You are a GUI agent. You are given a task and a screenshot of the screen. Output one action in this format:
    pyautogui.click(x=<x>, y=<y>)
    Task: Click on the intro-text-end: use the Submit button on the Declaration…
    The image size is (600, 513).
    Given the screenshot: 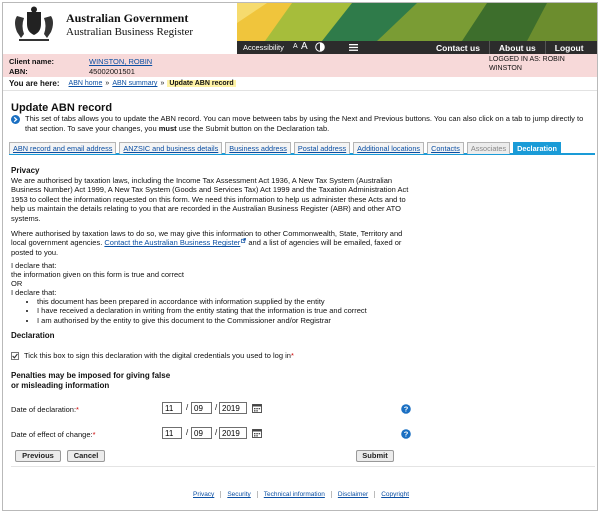 What is the action you would take?
    pyautogui.click(x=253, y=128)
    